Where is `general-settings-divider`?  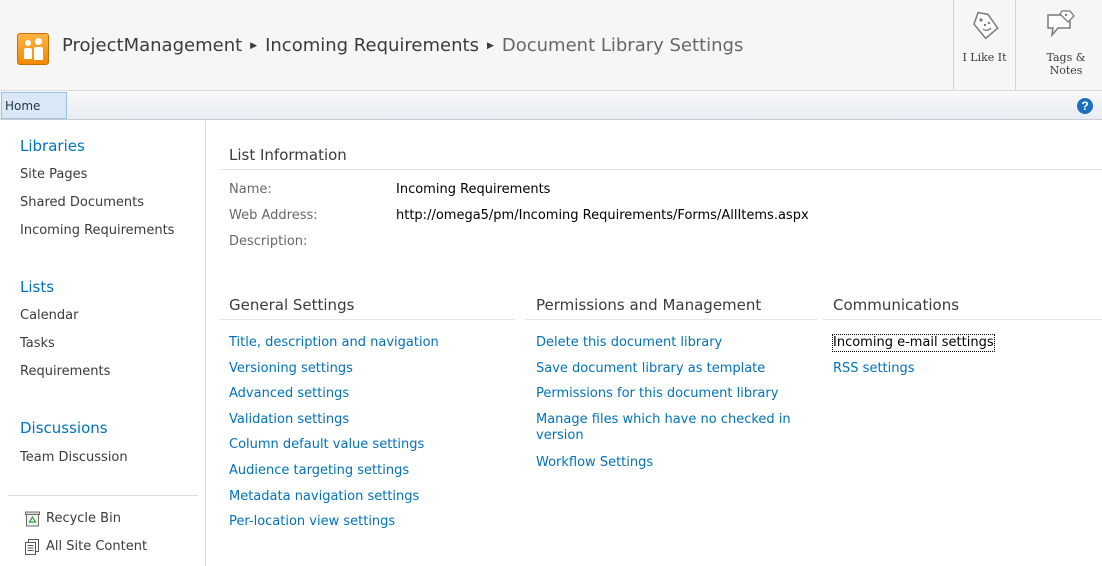 general-settings-divider is located at coordinates (367, 319).